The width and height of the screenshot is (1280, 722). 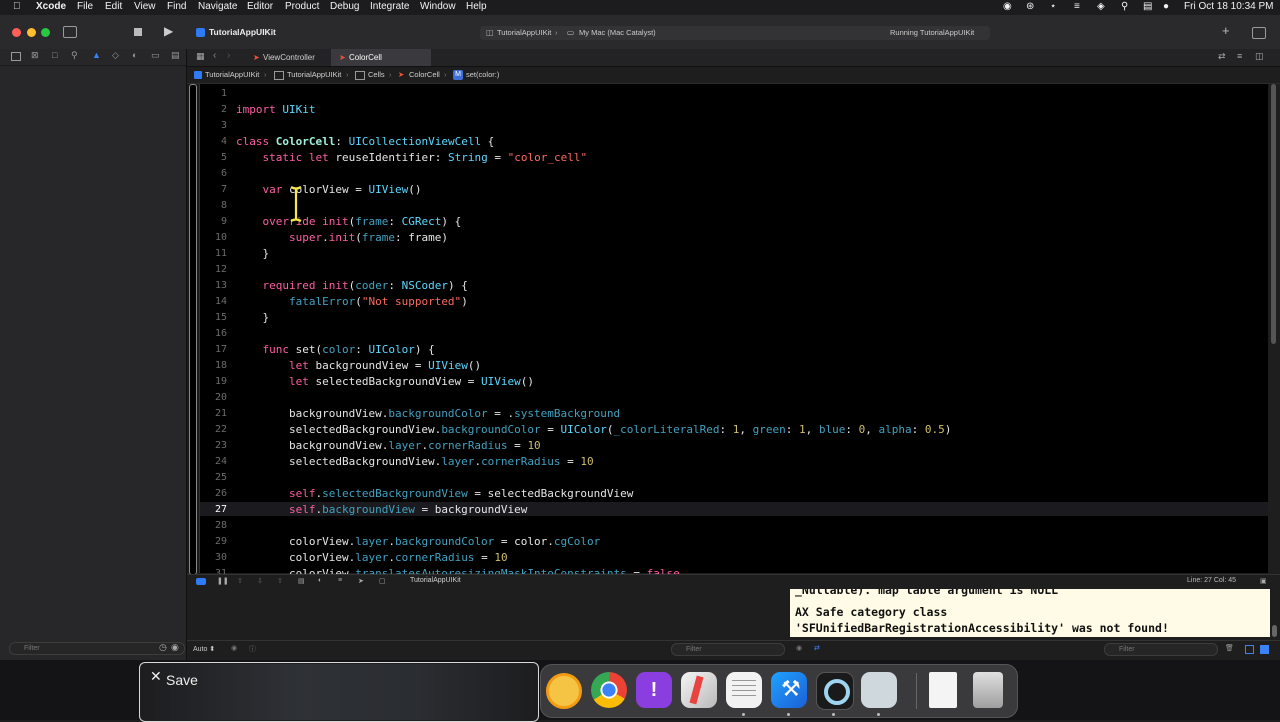 What do you see at coordinates (988, 690) in the screenshot?
I see `trash-icon` at bounding box center [988, 690].